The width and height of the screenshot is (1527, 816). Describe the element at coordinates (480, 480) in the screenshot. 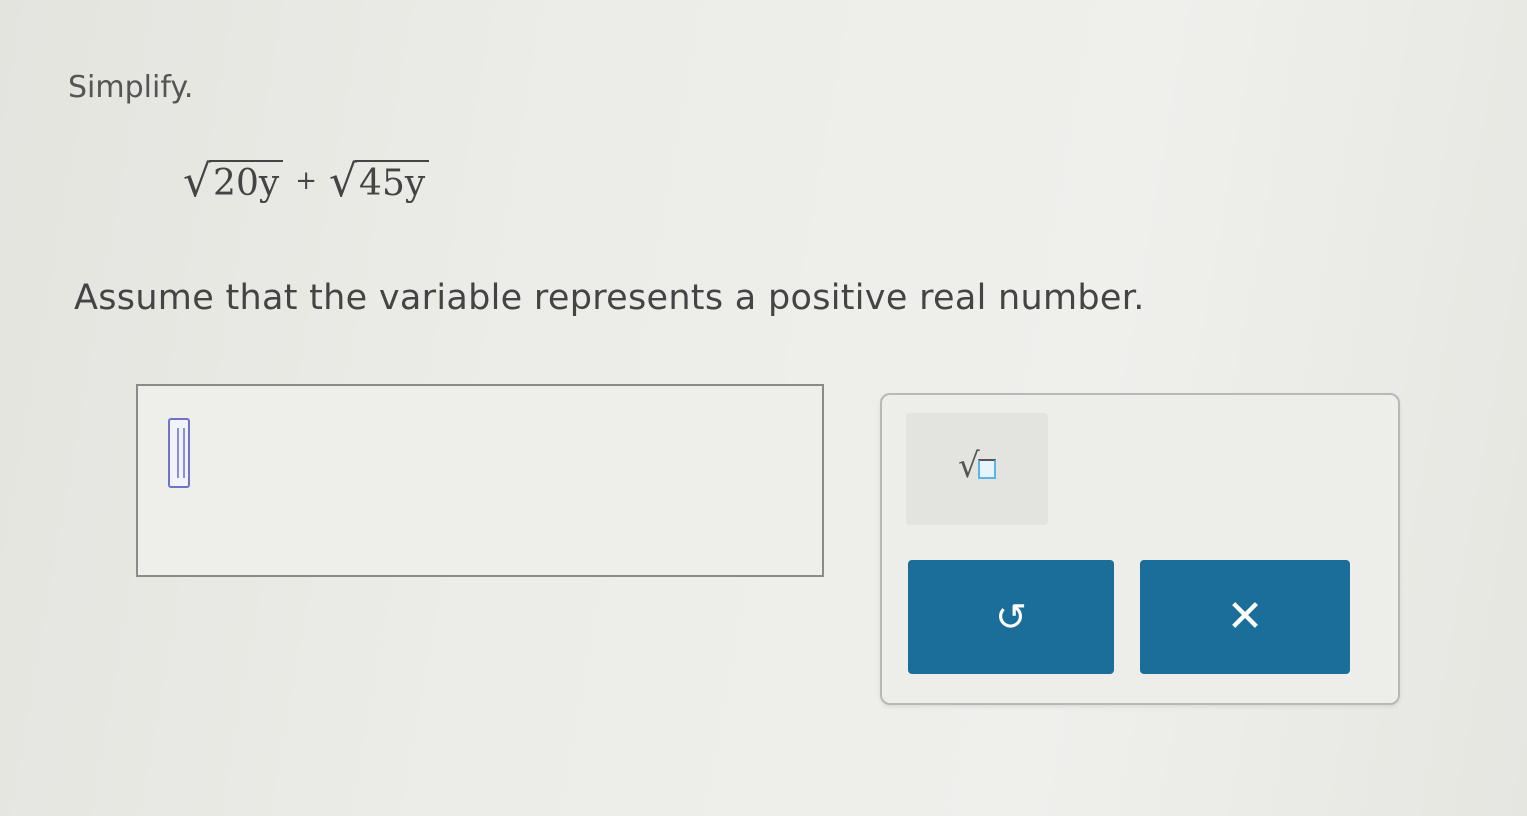

I see `answer-input` at that location.